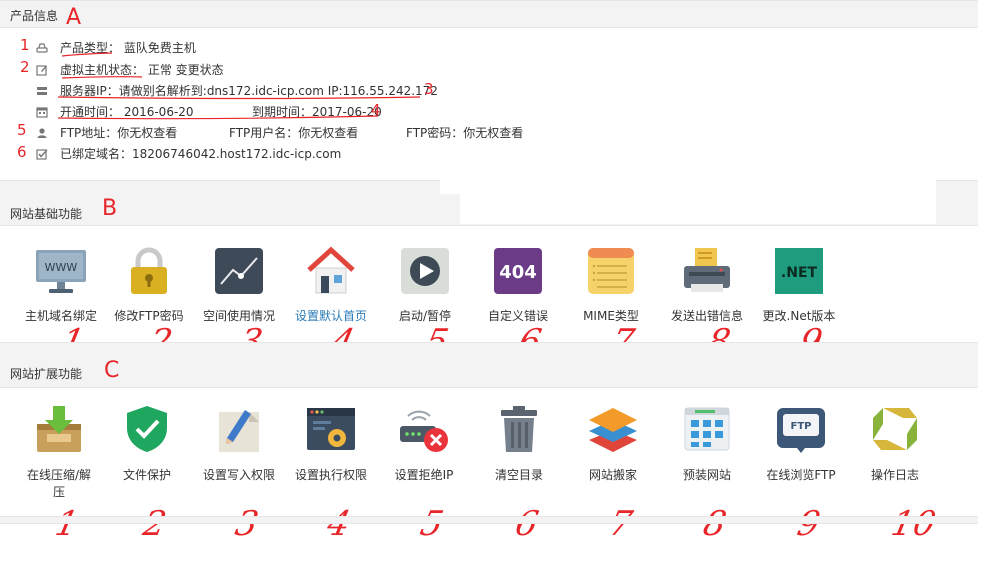 The height and width of the screenshot is (576, 996). I want to click on printer-icon, so click(707, 271).